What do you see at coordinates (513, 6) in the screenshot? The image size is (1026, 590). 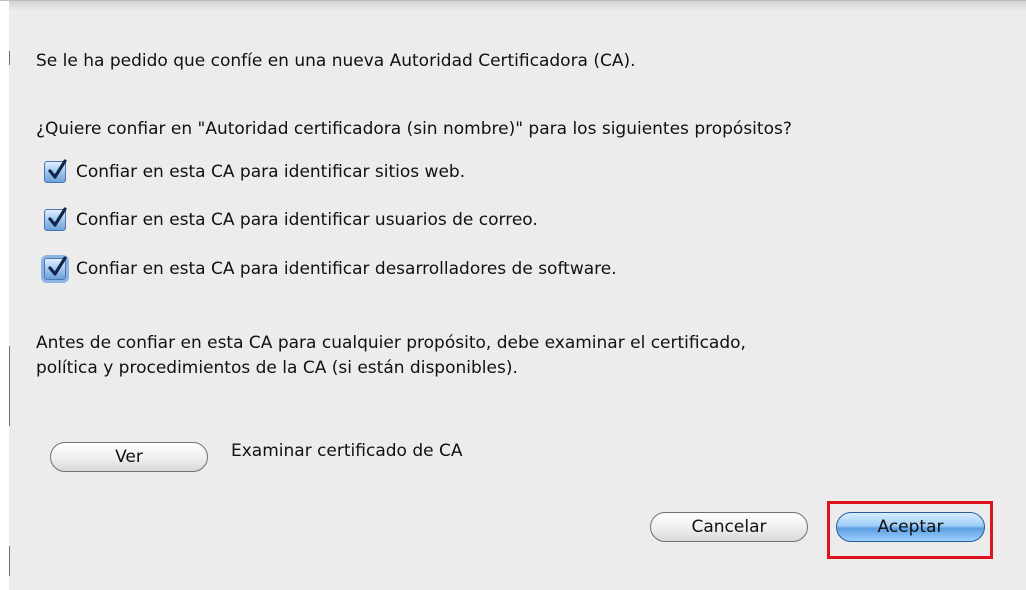 I see `dialog-top-shadow` at bounding box center [513, 6].